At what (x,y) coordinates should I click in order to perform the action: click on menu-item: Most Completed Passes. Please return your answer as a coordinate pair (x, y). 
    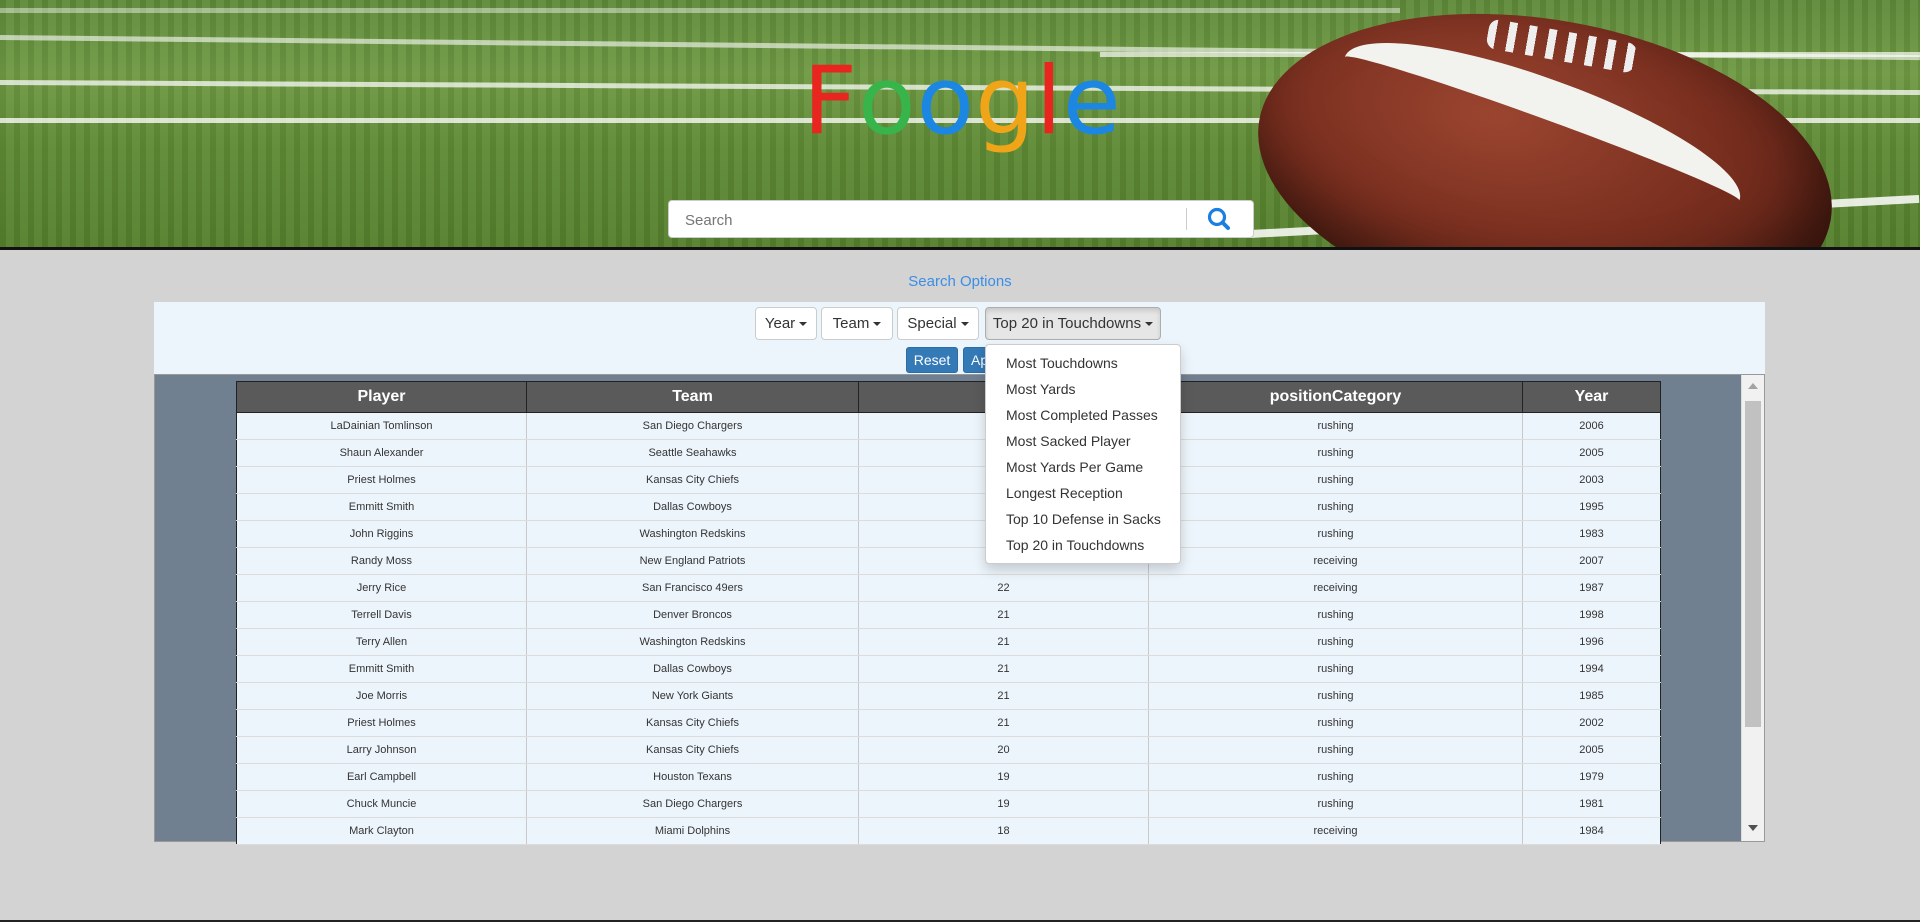
    Looking at the image, I should click on (1083, 415).